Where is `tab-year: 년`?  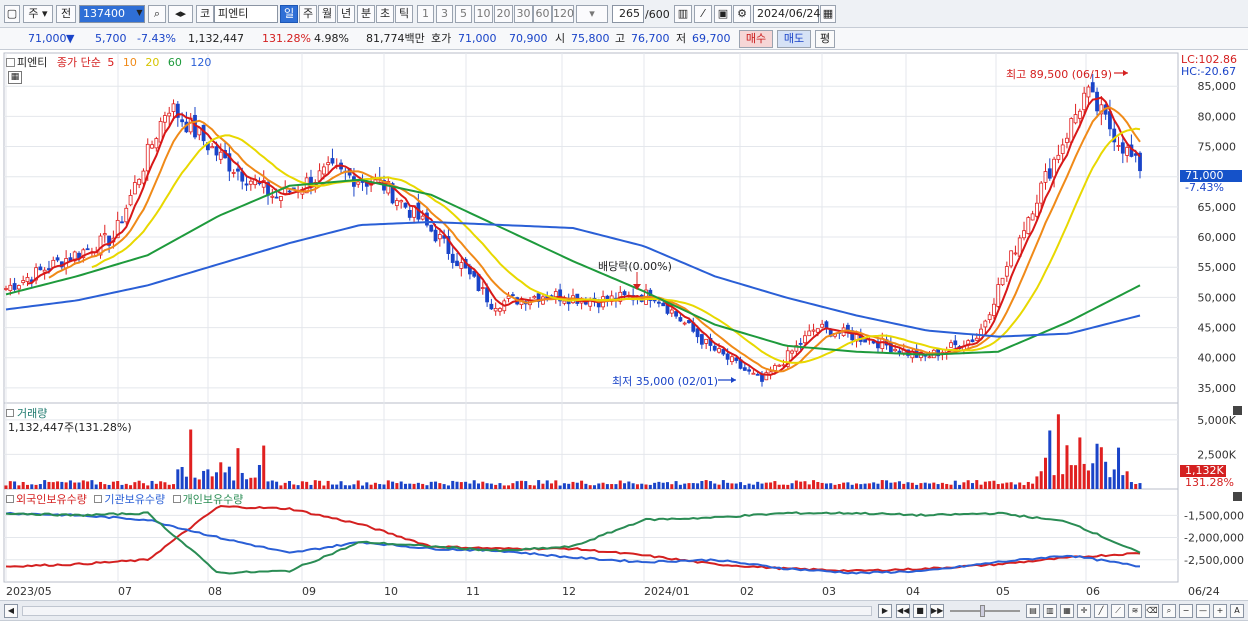 tab-year: 년 is located at coordinates (346, 14).